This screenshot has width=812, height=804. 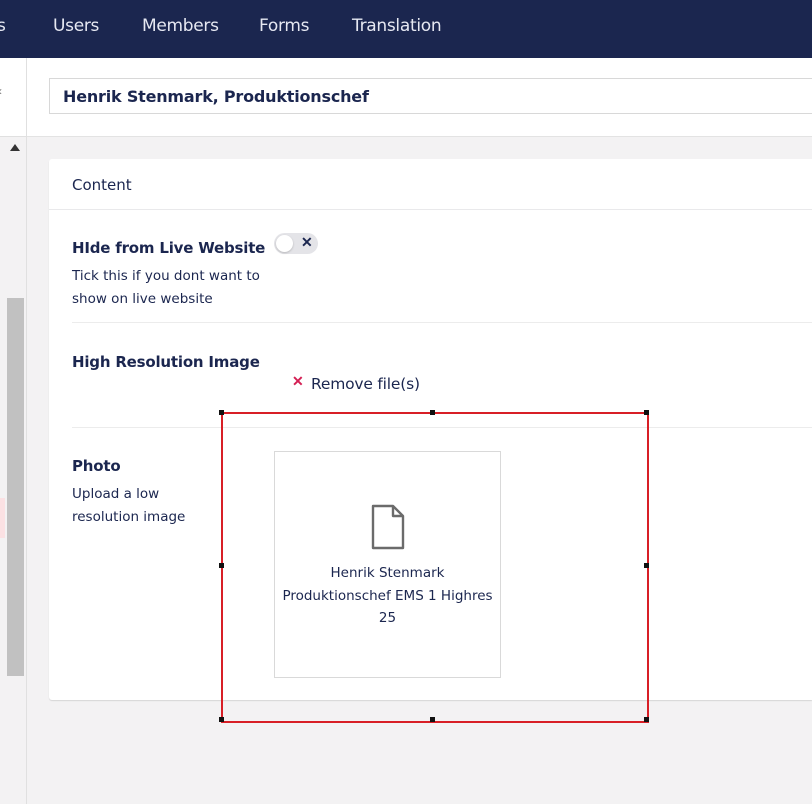 I want to click on panel-divider, so click(x=430, y=209).